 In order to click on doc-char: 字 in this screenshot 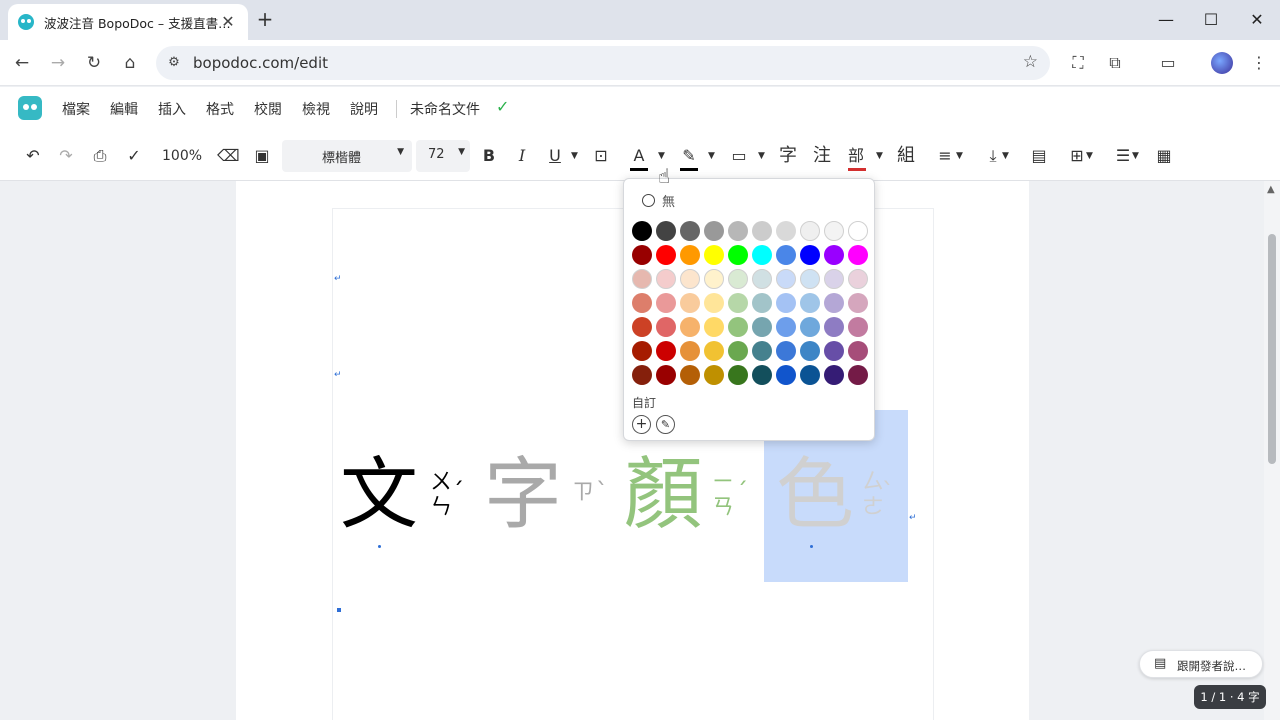, I will do `click(523, 495)`.